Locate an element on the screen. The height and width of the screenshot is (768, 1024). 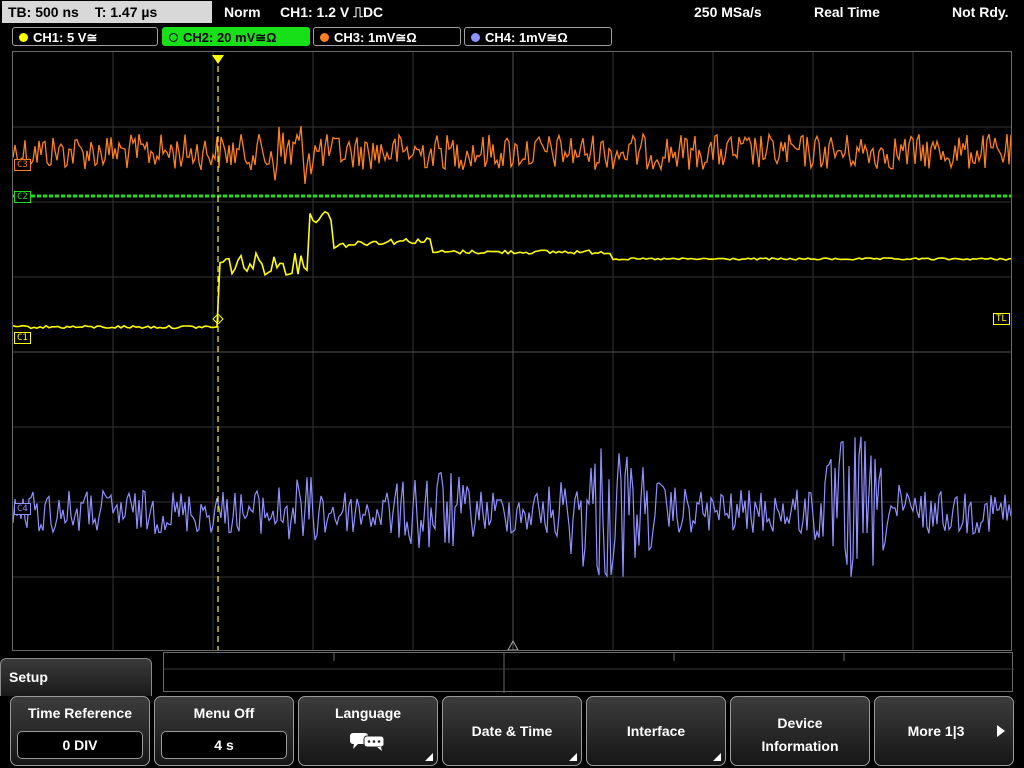
ch4-offset-marker: C4 is located at coordinates (22, 509).